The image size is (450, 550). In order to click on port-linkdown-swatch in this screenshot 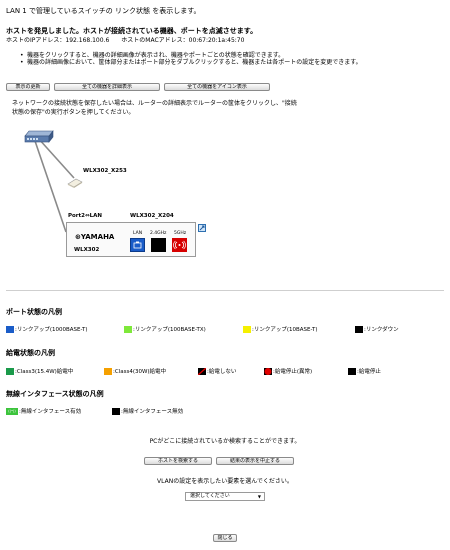, I will do `click(359, 329)`.